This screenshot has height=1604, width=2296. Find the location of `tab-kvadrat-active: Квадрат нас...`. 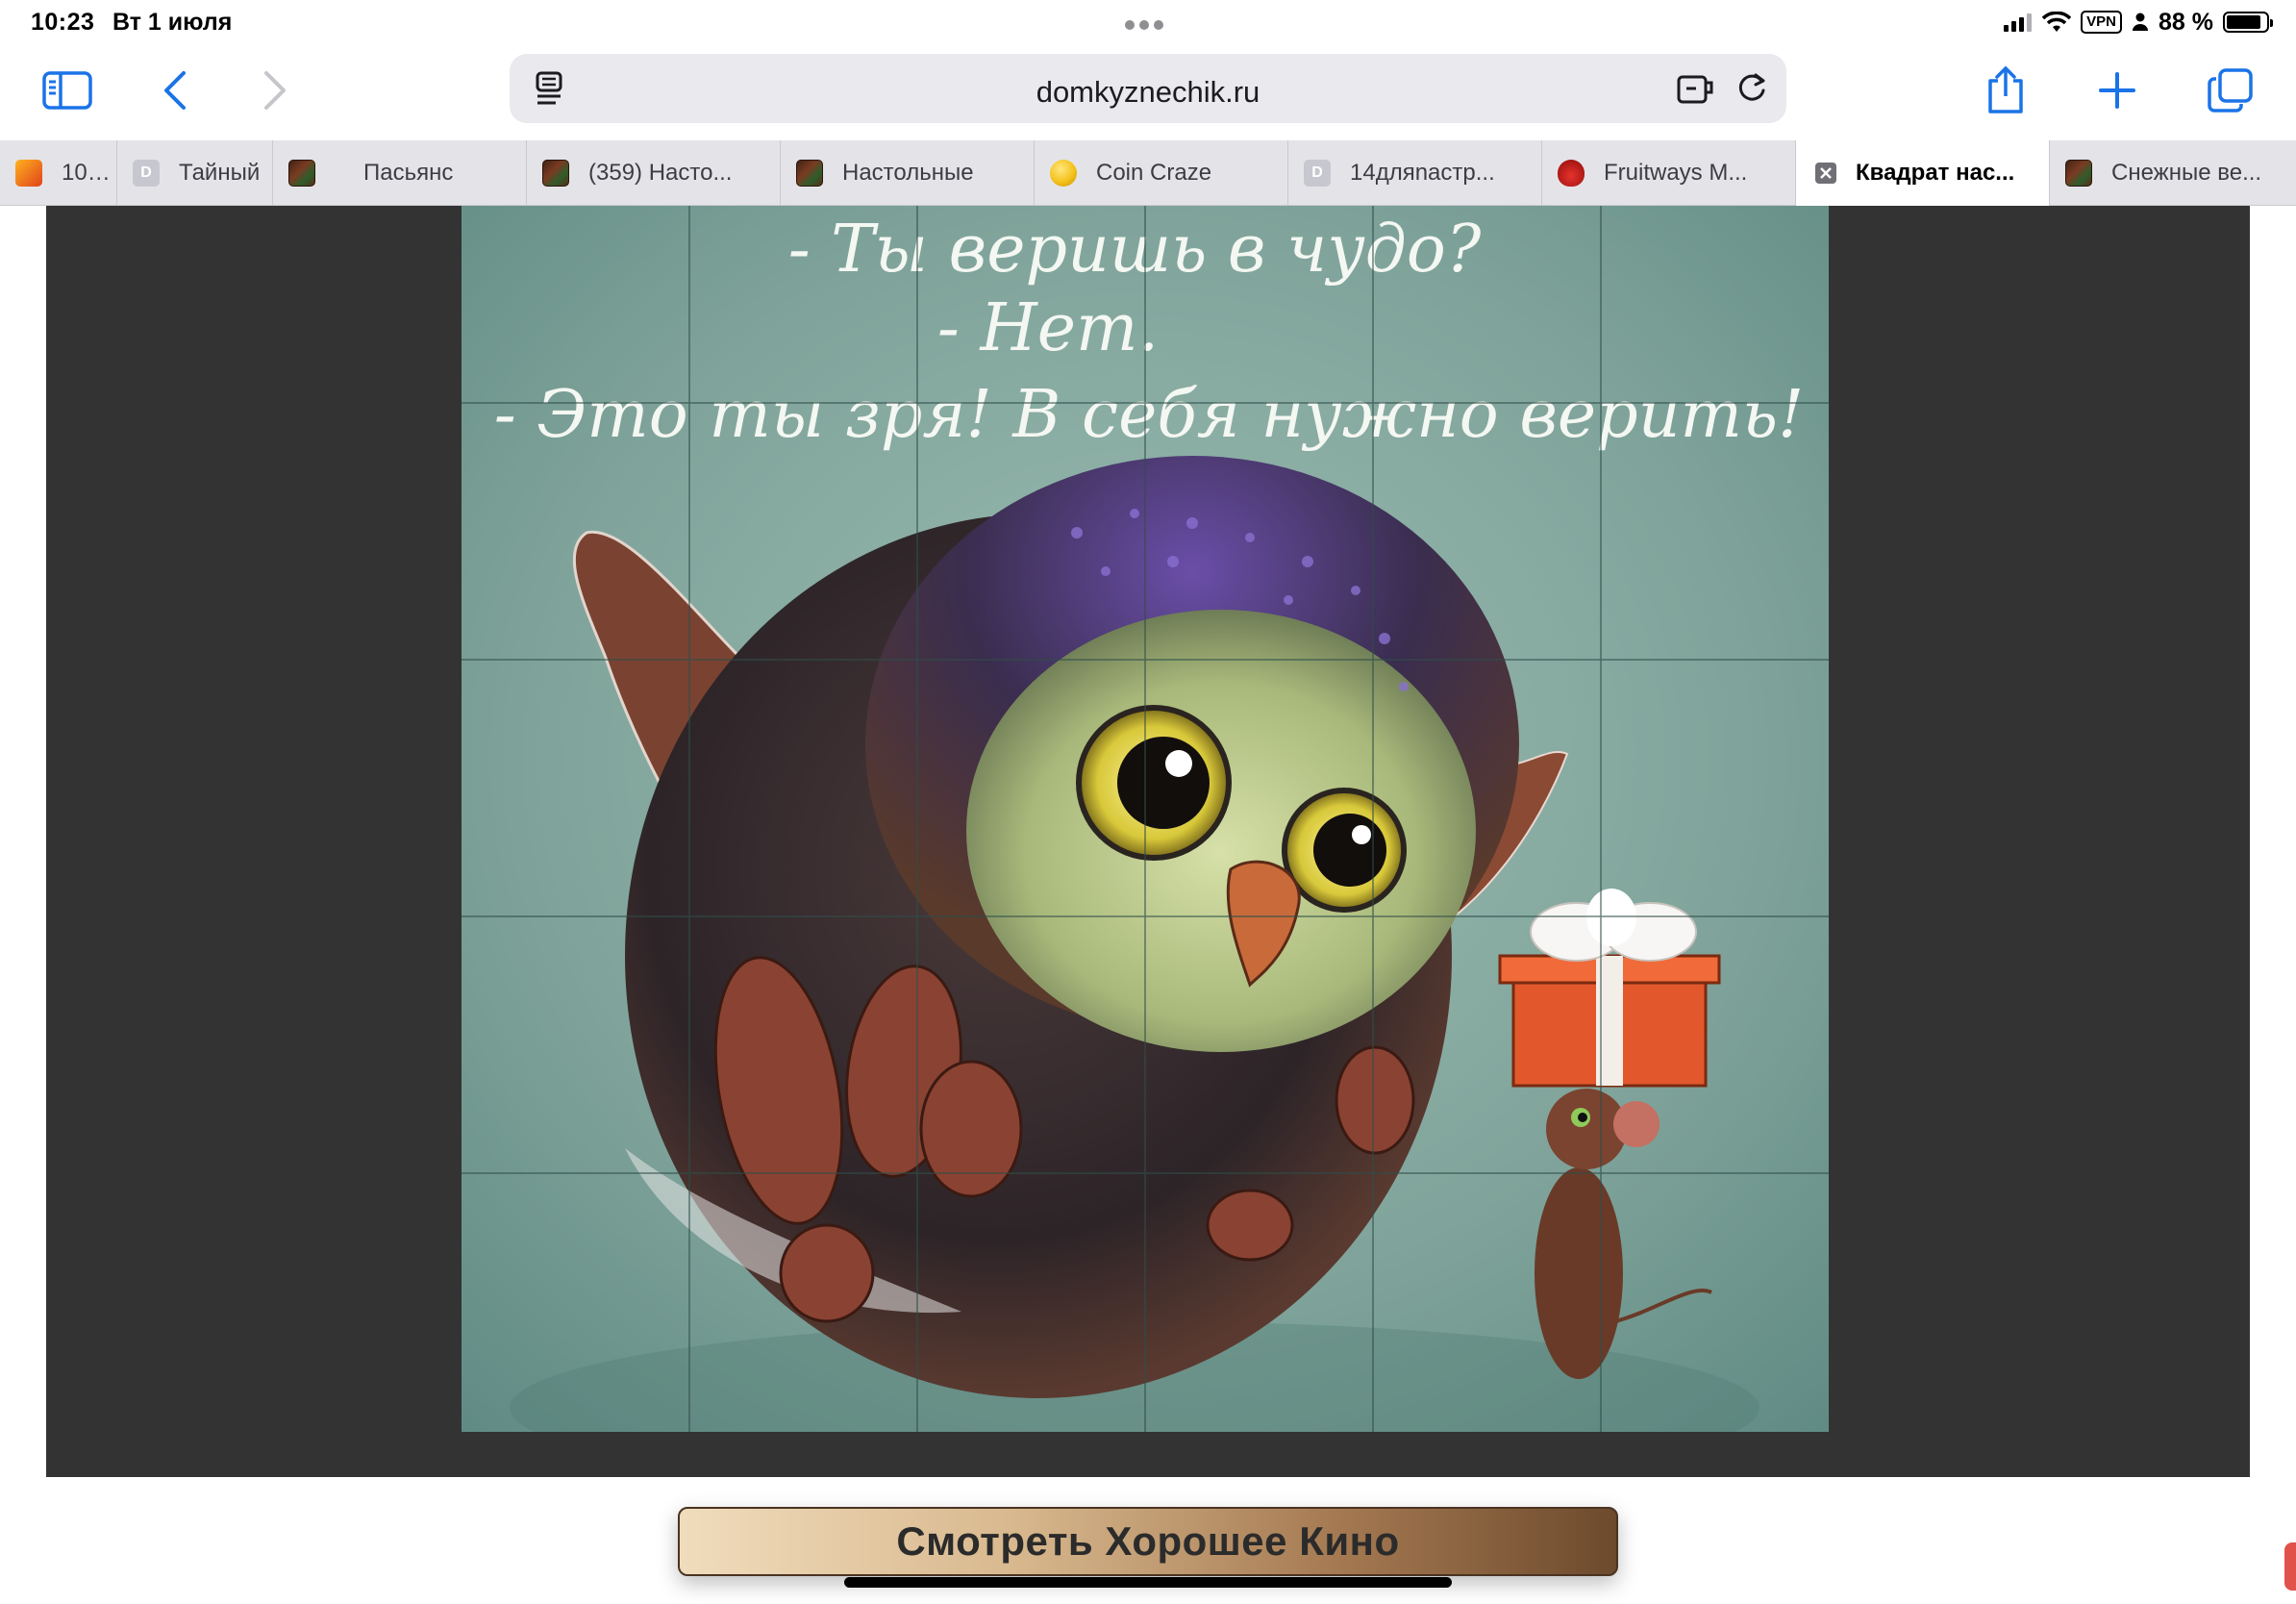

tab-kvadrat-active: Квадрат нас... is located at coordinates (1923, 173).